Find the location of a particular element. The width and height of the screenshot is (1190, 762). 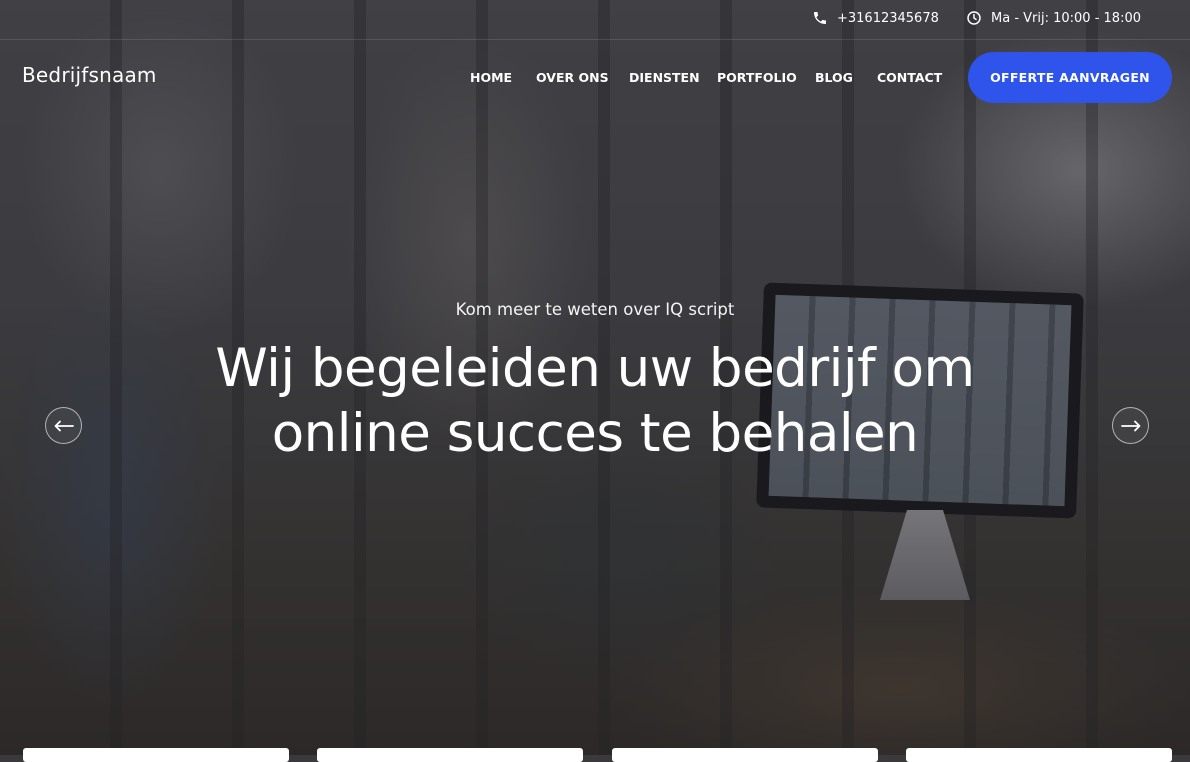

nav-portfolio: PORTFOLIO is located at coordinates (757, 77).